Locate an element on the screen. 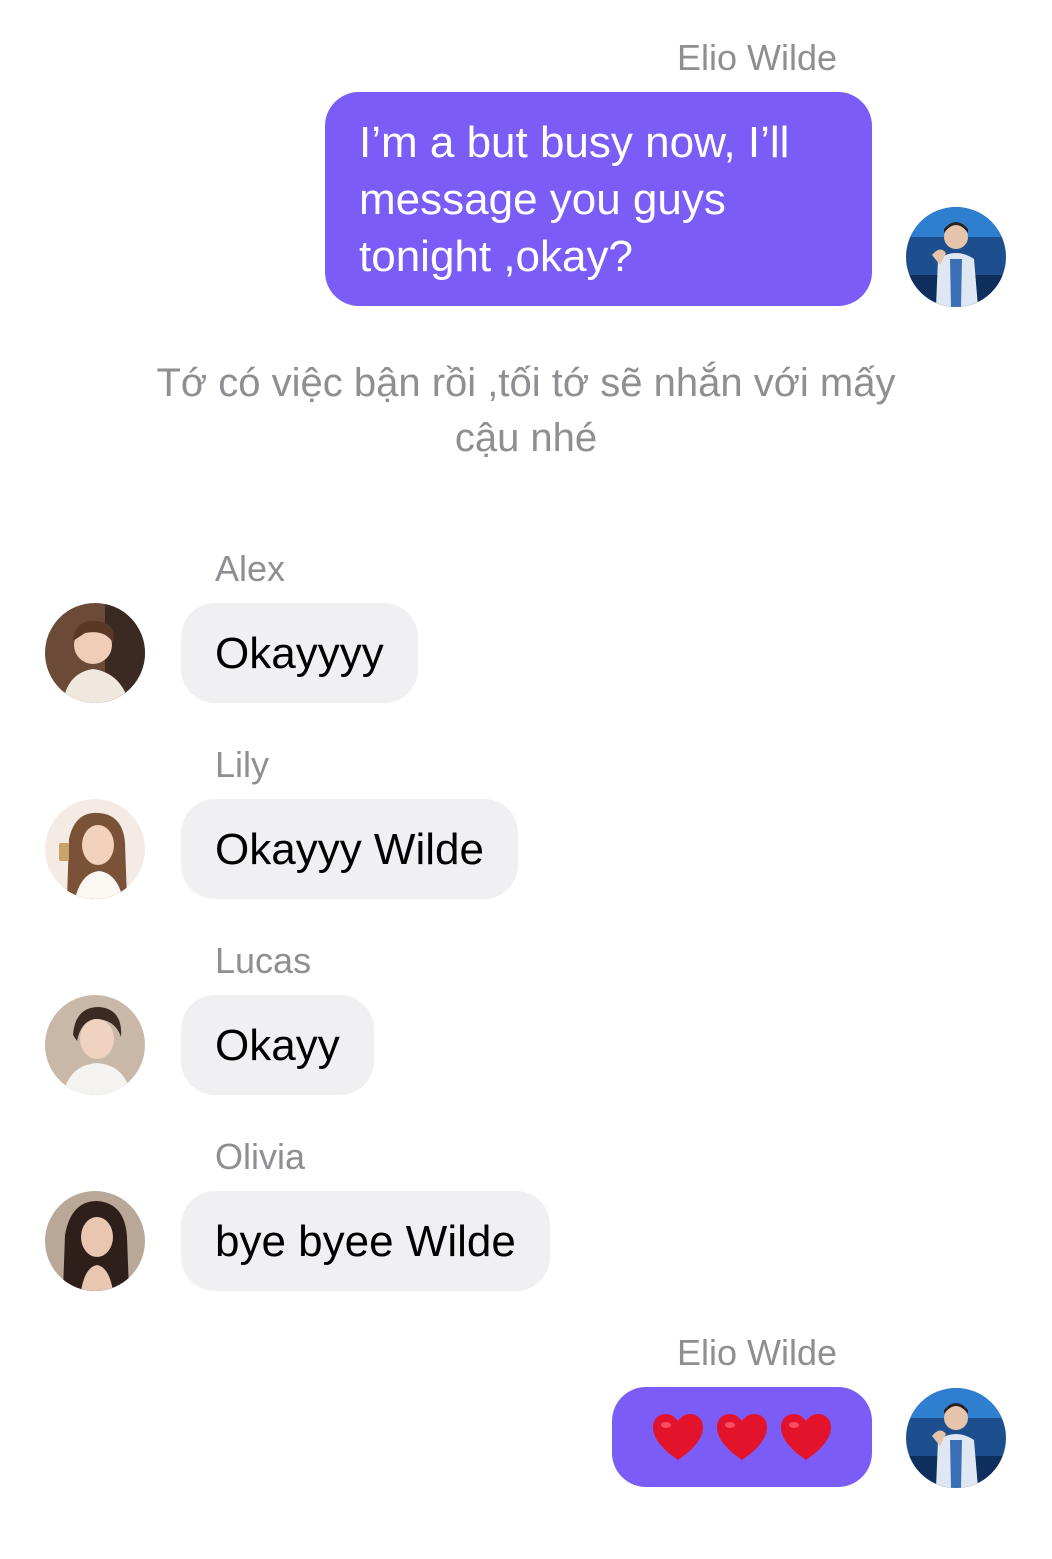 Image resolution: width=1052 pixels, height=1559 pixels. avatar-lucas is located at coordinates (95, 1045).